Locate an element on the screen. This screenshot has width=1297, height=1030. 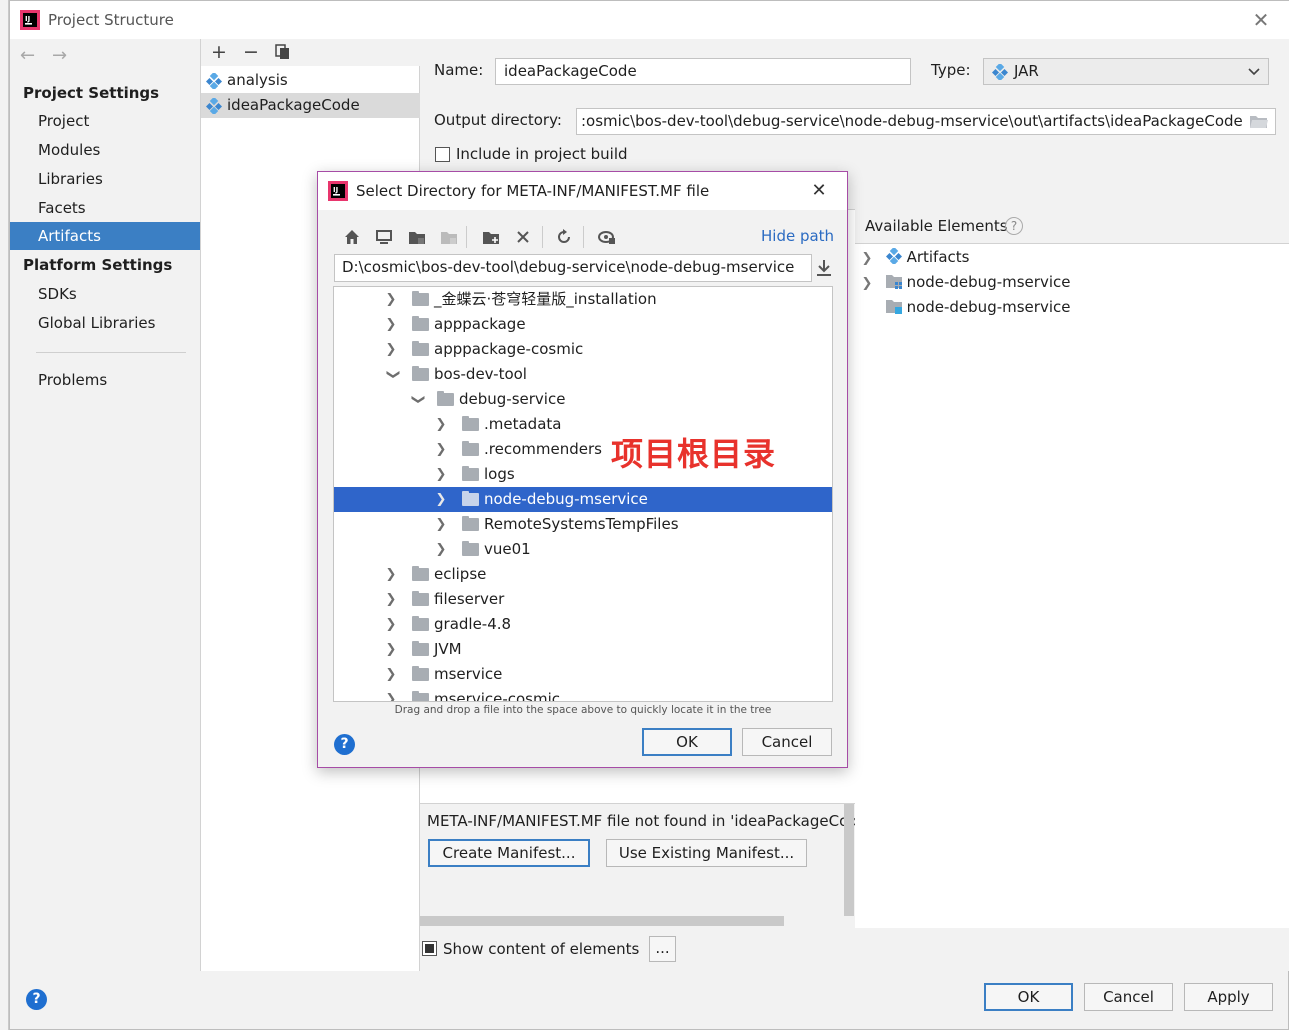
dialog-ok-button: OK is located at coordinates (687, 742).